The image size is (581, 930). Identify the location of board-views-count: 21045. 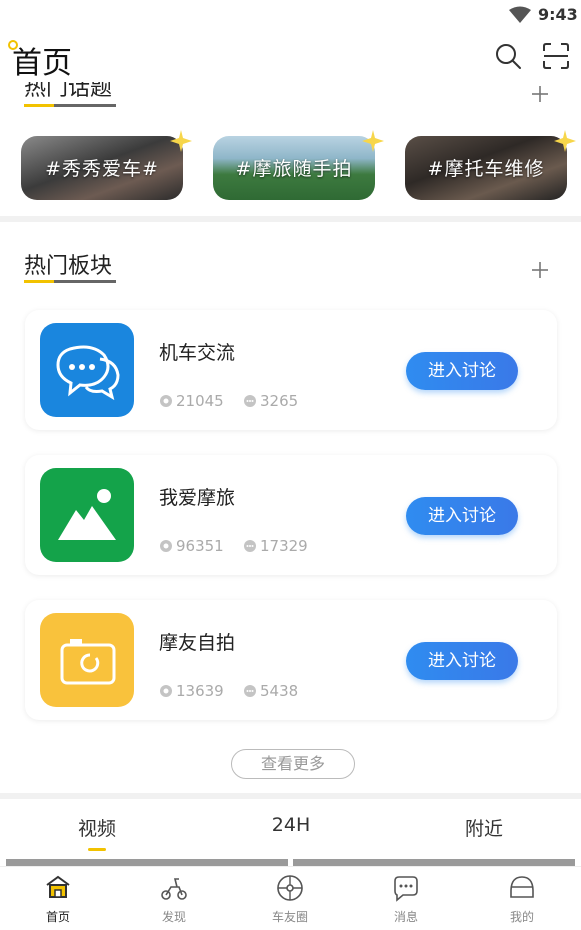
(200, 401).